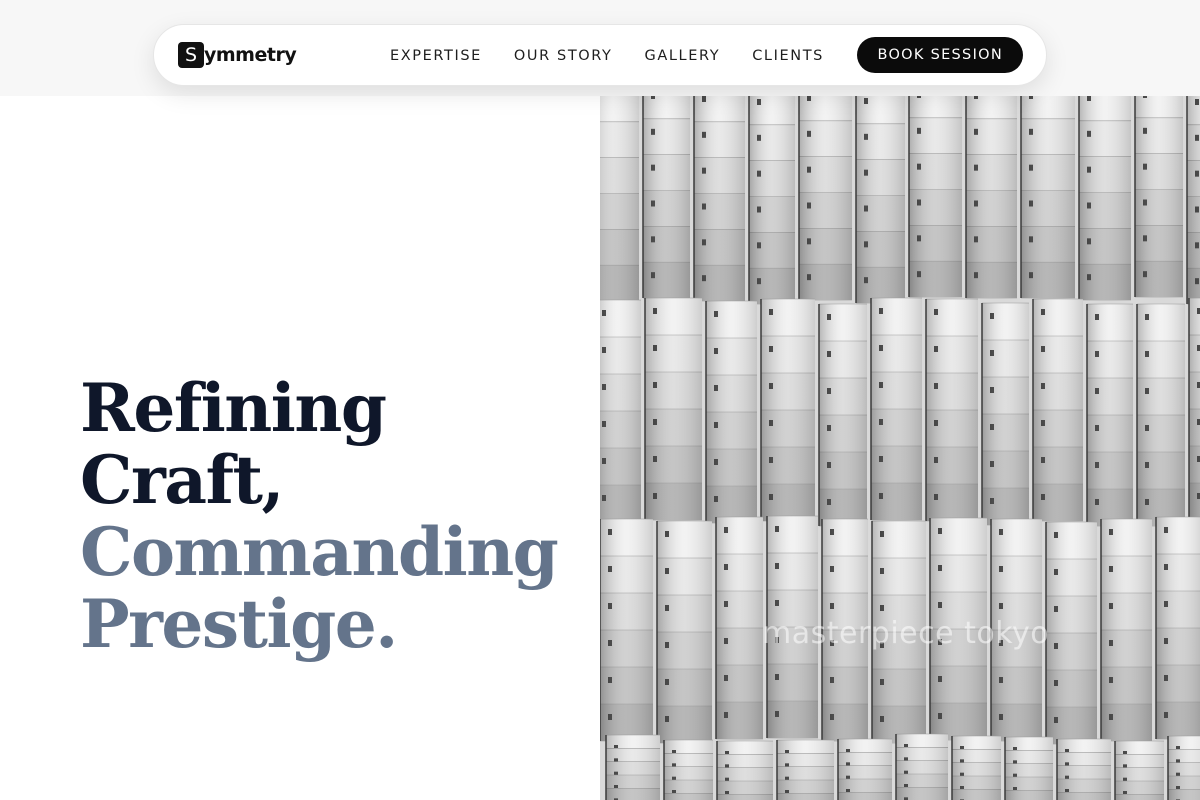 The height and width of the screenshot is (800, 1200). Describe the element at coordinates (906, 633) in the screenshot. I see `image-watermark: masterpiece tokyo` at that location.